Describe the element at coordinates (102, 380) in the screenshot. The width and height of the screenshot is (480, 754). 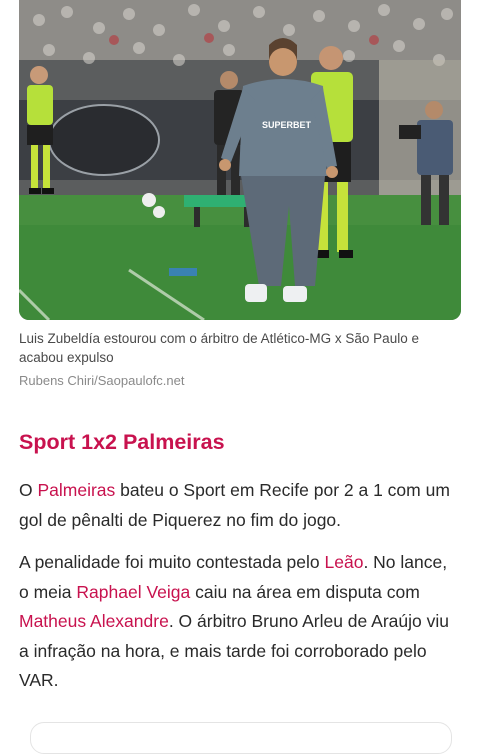
I see `photo-credit: Rubens Chiri/Saopaulofc.net` at that location.